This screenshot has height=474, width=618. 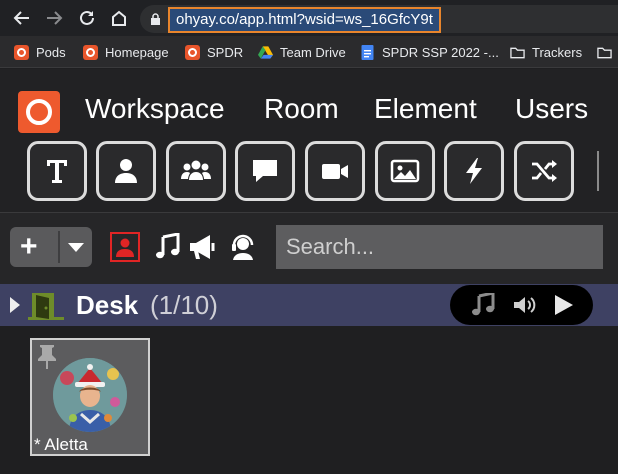 I want to click on bookmark-label: Trackers, so click(x=557, y=52).